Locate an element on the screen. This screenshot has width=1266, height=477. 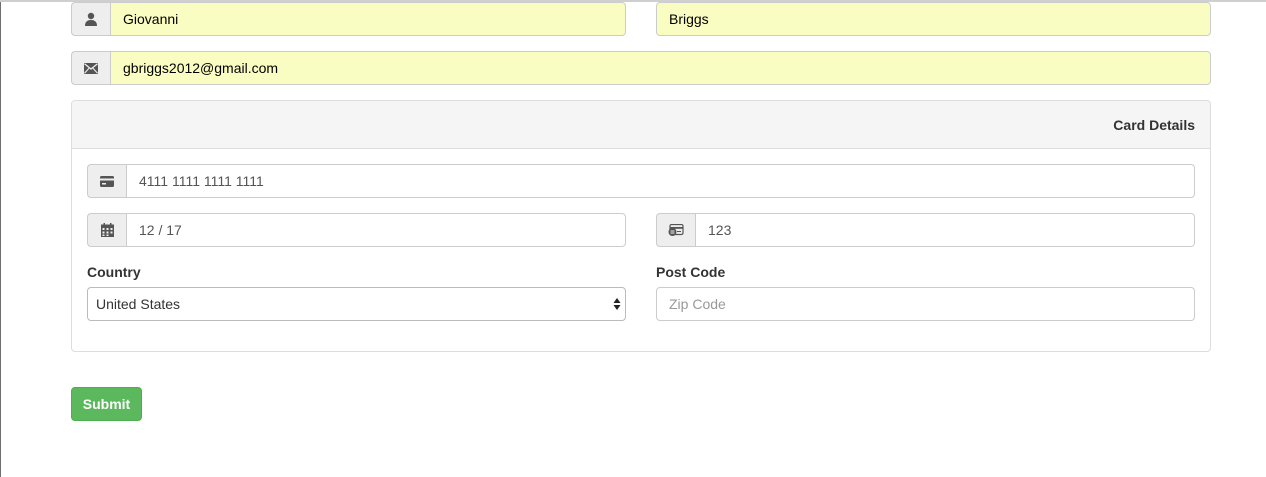
postcode-group is located at coordinates (925, 304).